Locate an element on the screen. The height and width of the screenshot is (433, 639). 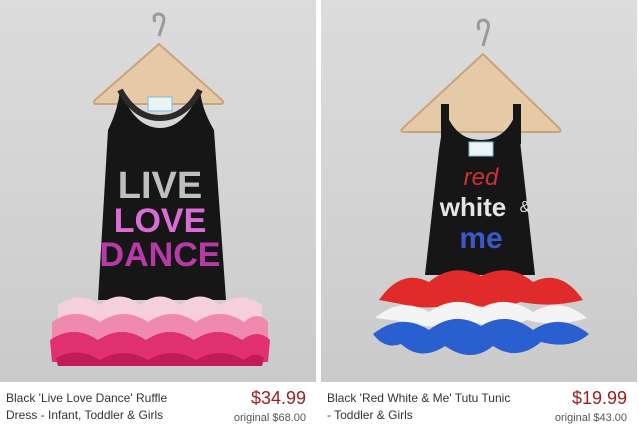
sale-price: $34.99 is located at coordinates (278, 398).